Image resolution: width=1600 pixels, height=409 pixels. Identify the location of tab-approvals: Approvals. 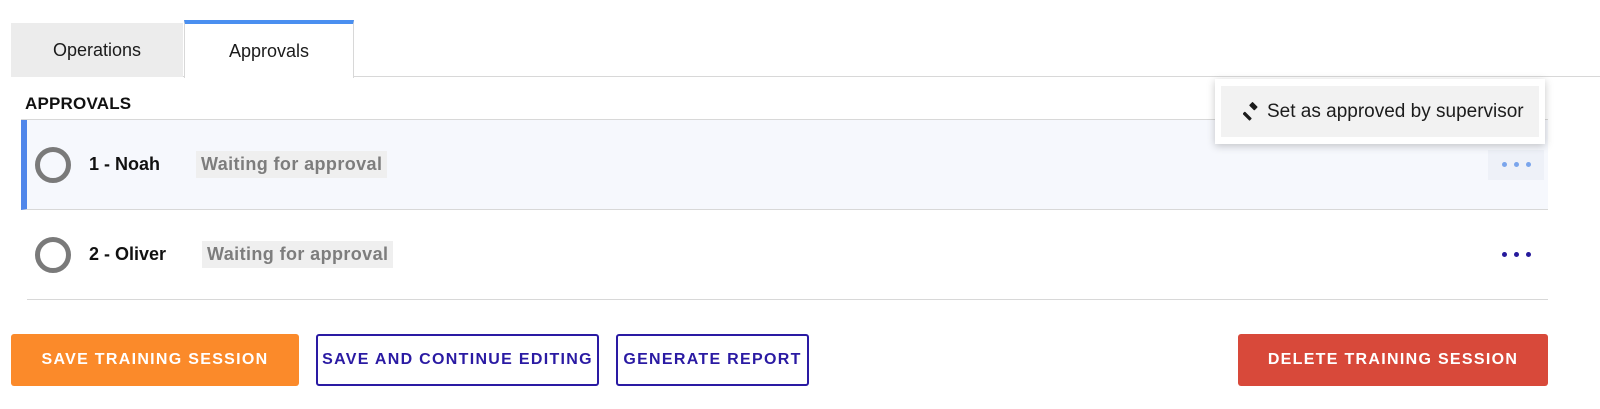
(269, 49).